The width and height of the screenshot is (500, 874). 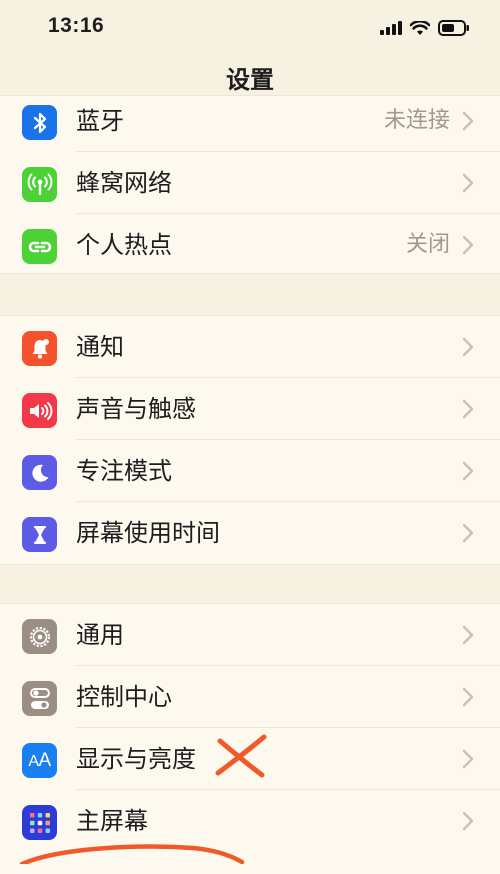 What do you see at coordinates (250, 635) in the screenshot?
I see `settings-row-general: 通用` at bounding box center [250, 635].